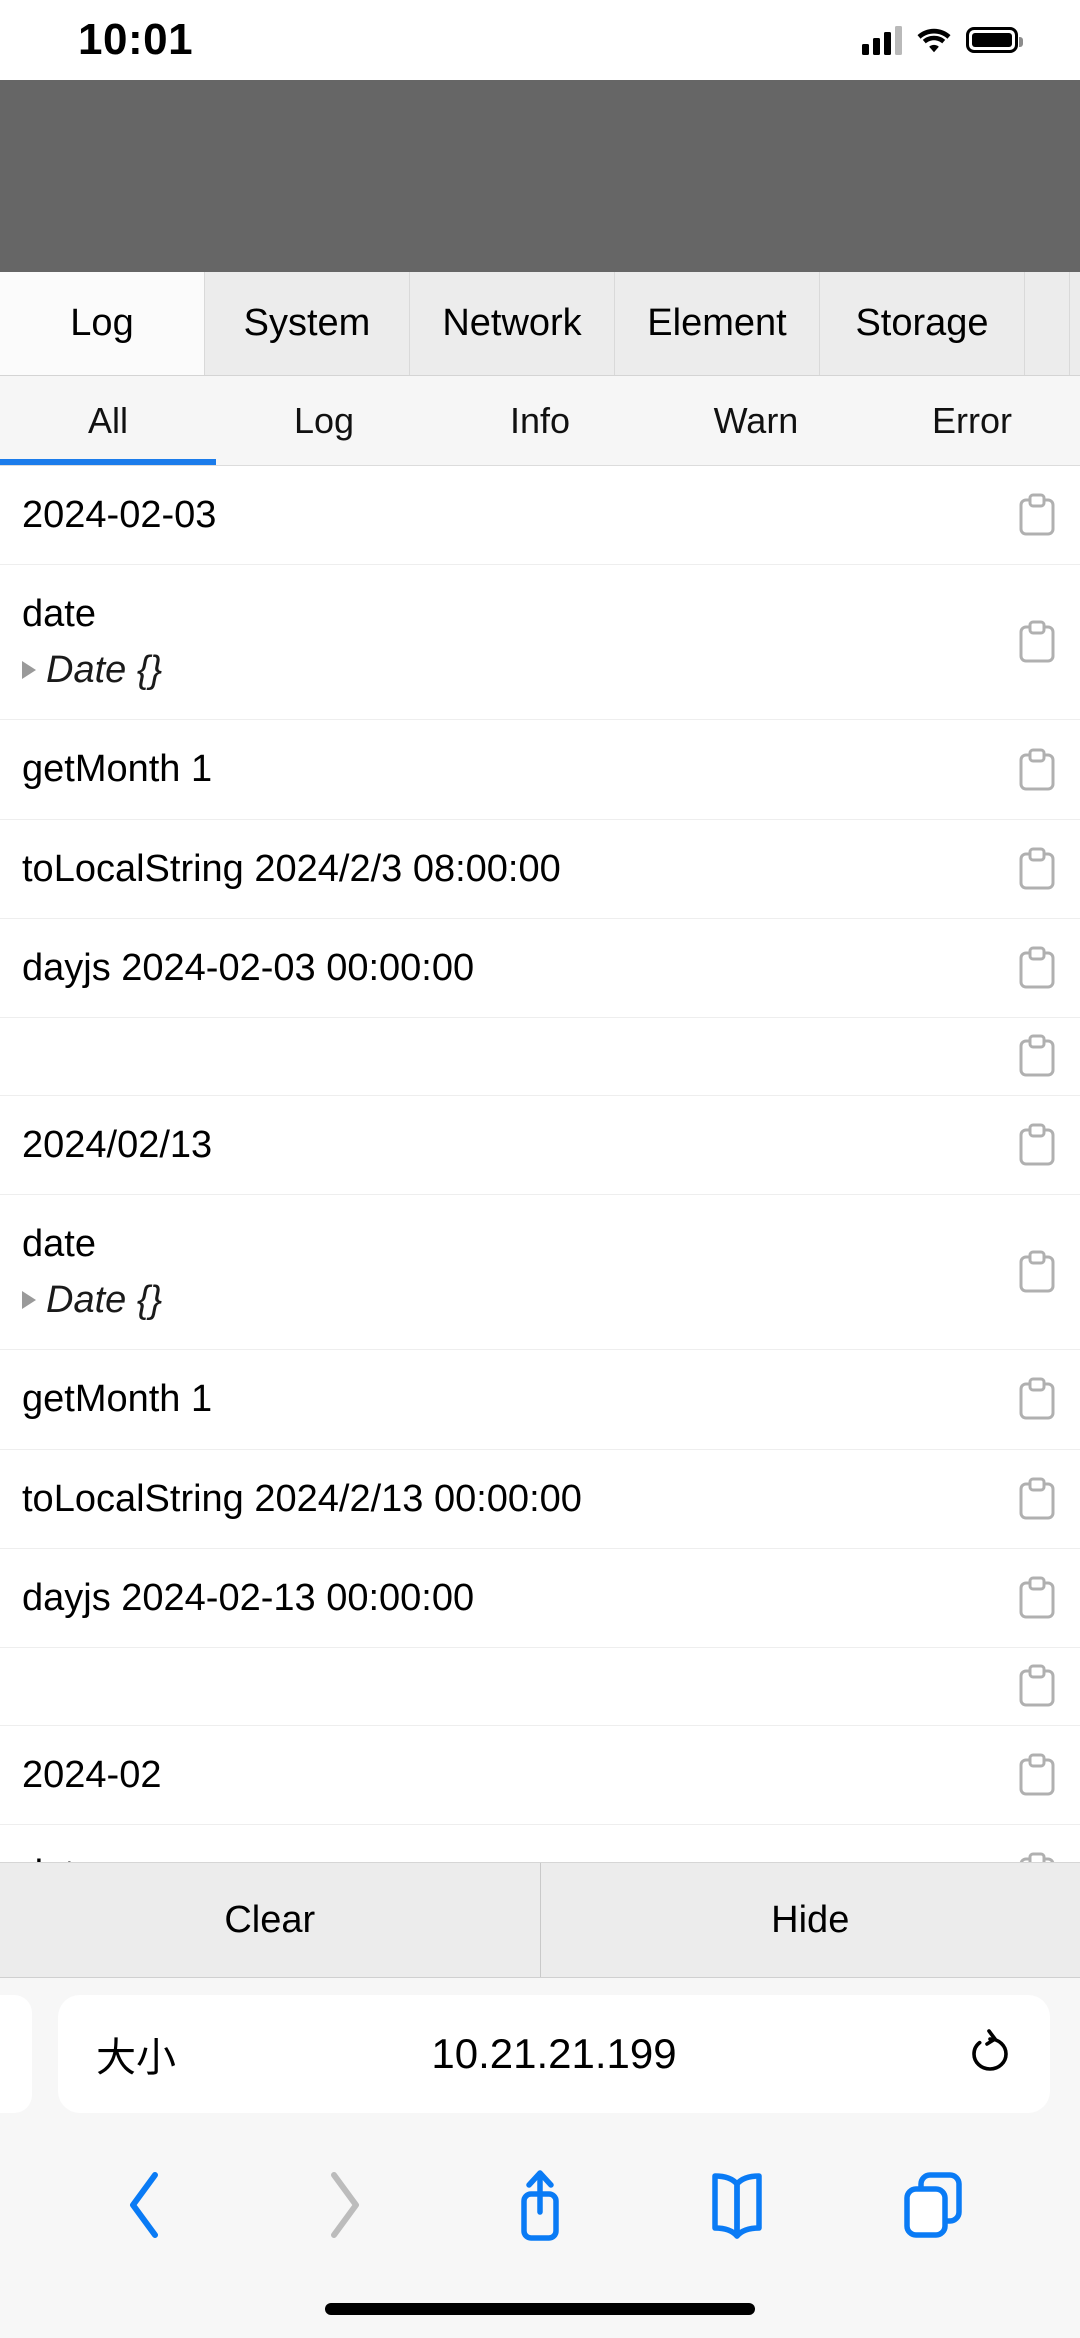 The width and height of the screenshot is (1080, 2338). I want to click on page-size-button: 大小, so click(136, 2054).